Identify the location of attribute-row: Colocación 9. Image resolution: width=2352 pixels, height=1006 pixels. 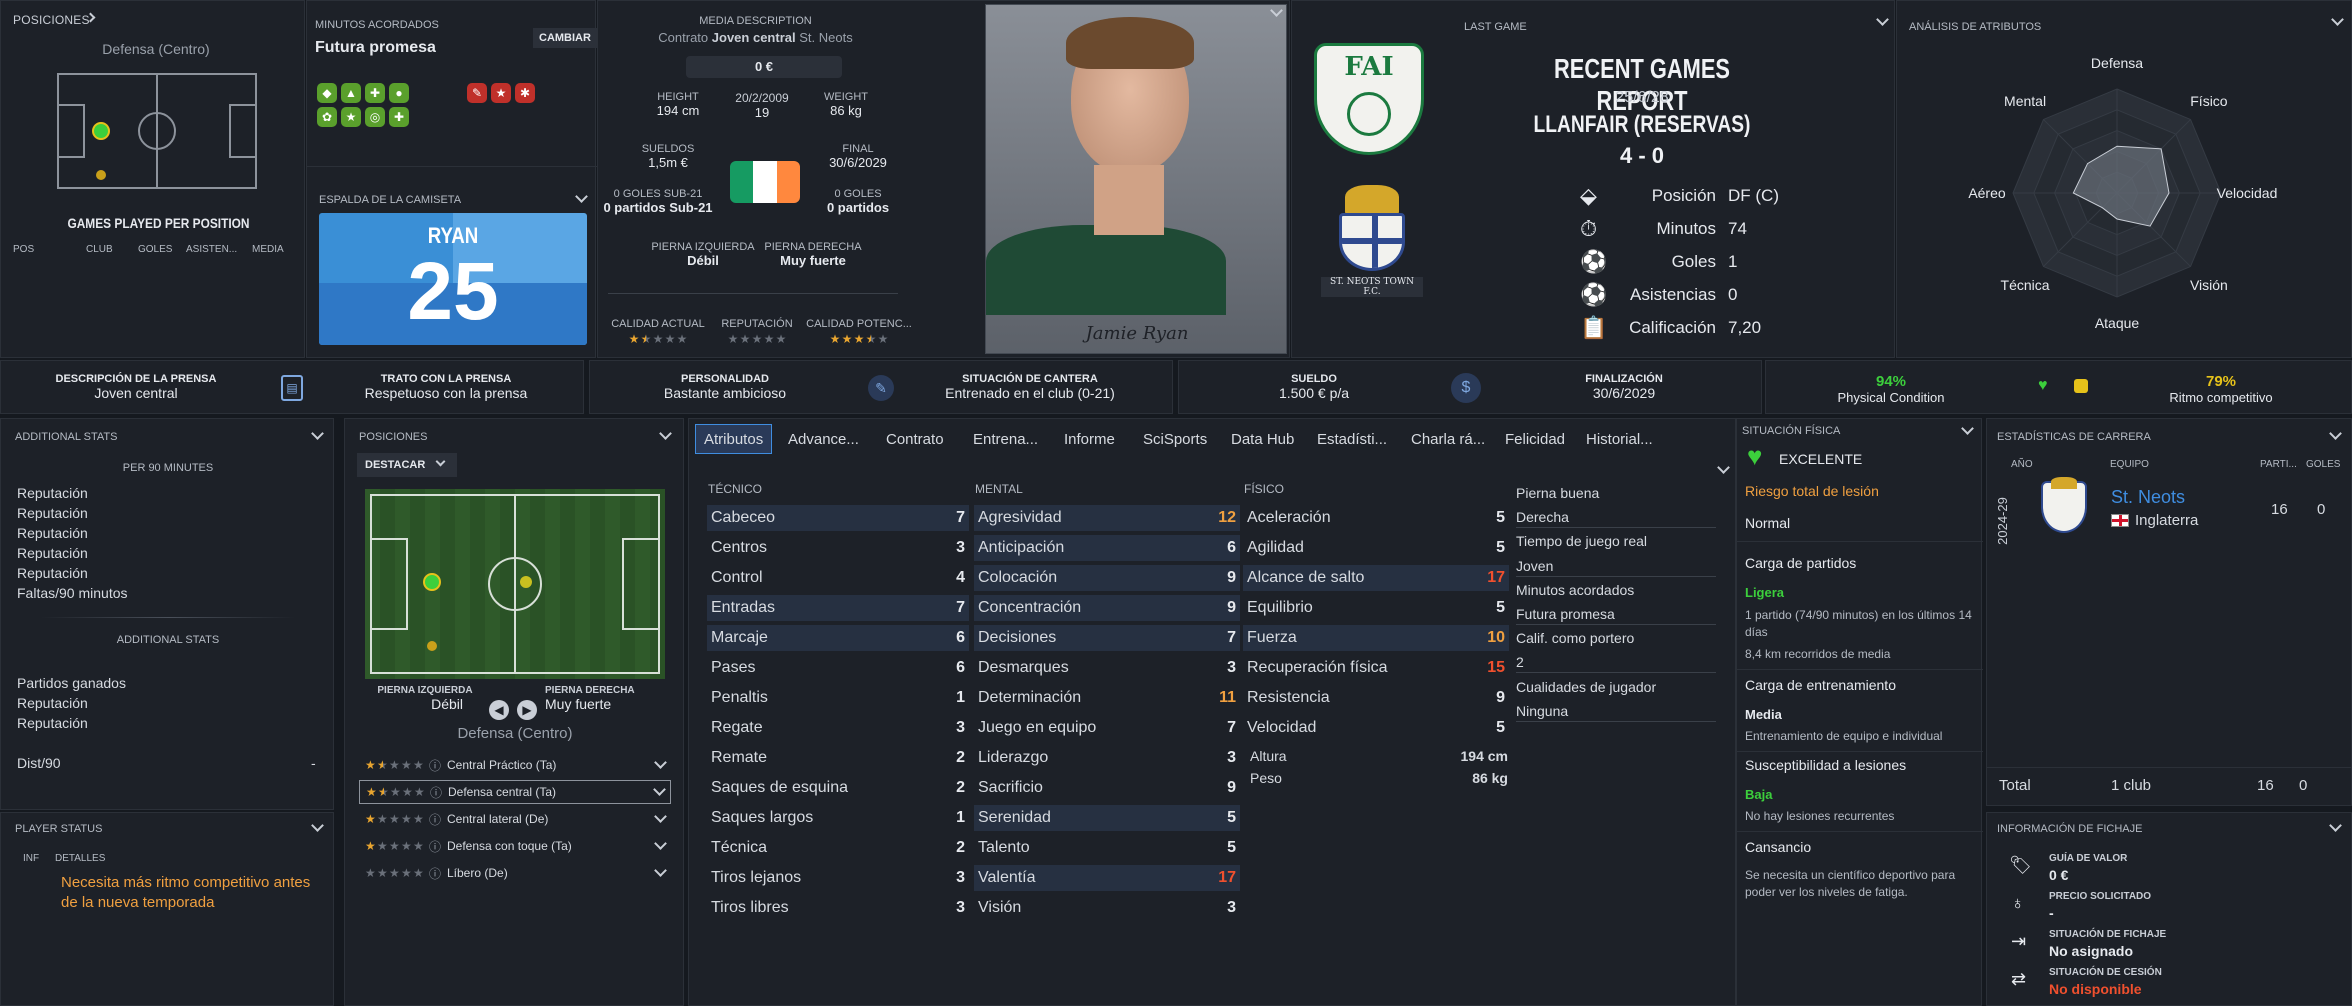
(1107, 578).